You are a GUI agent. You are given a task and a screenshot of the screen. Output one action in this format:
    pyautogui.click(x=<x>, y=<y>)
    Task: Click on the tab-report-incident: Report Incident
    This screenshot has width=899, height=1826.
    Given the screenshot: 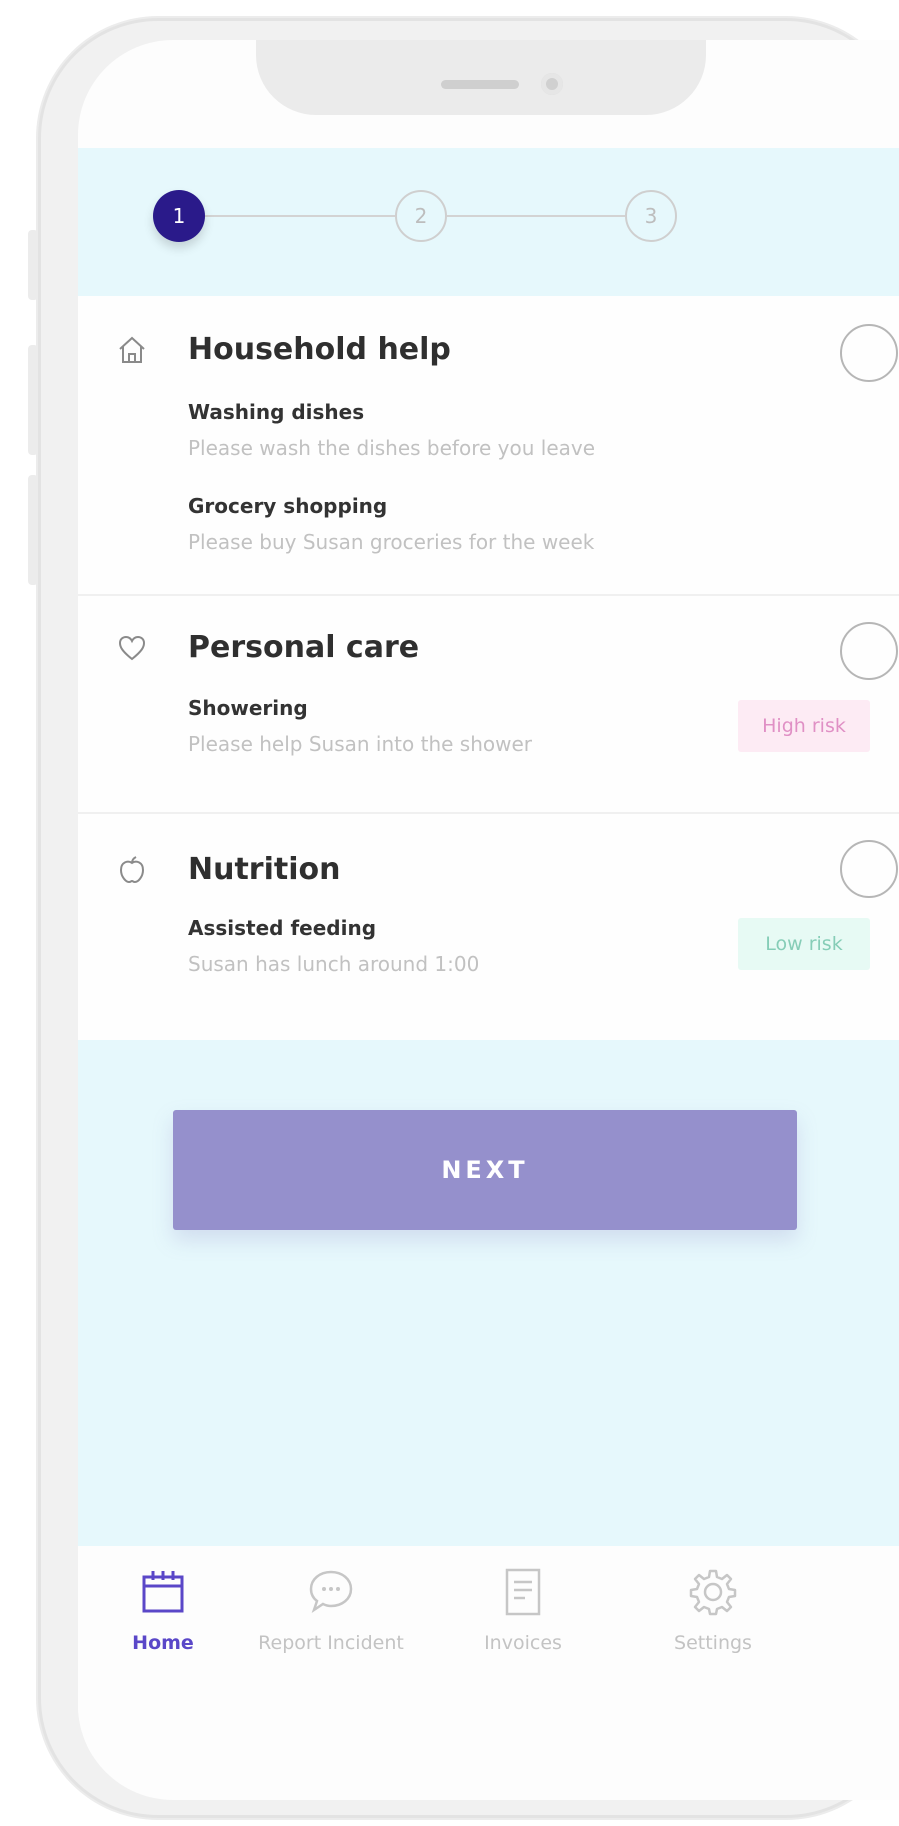 What is the action you would take?
    pyautogui.click(x=331, y=1610)
    